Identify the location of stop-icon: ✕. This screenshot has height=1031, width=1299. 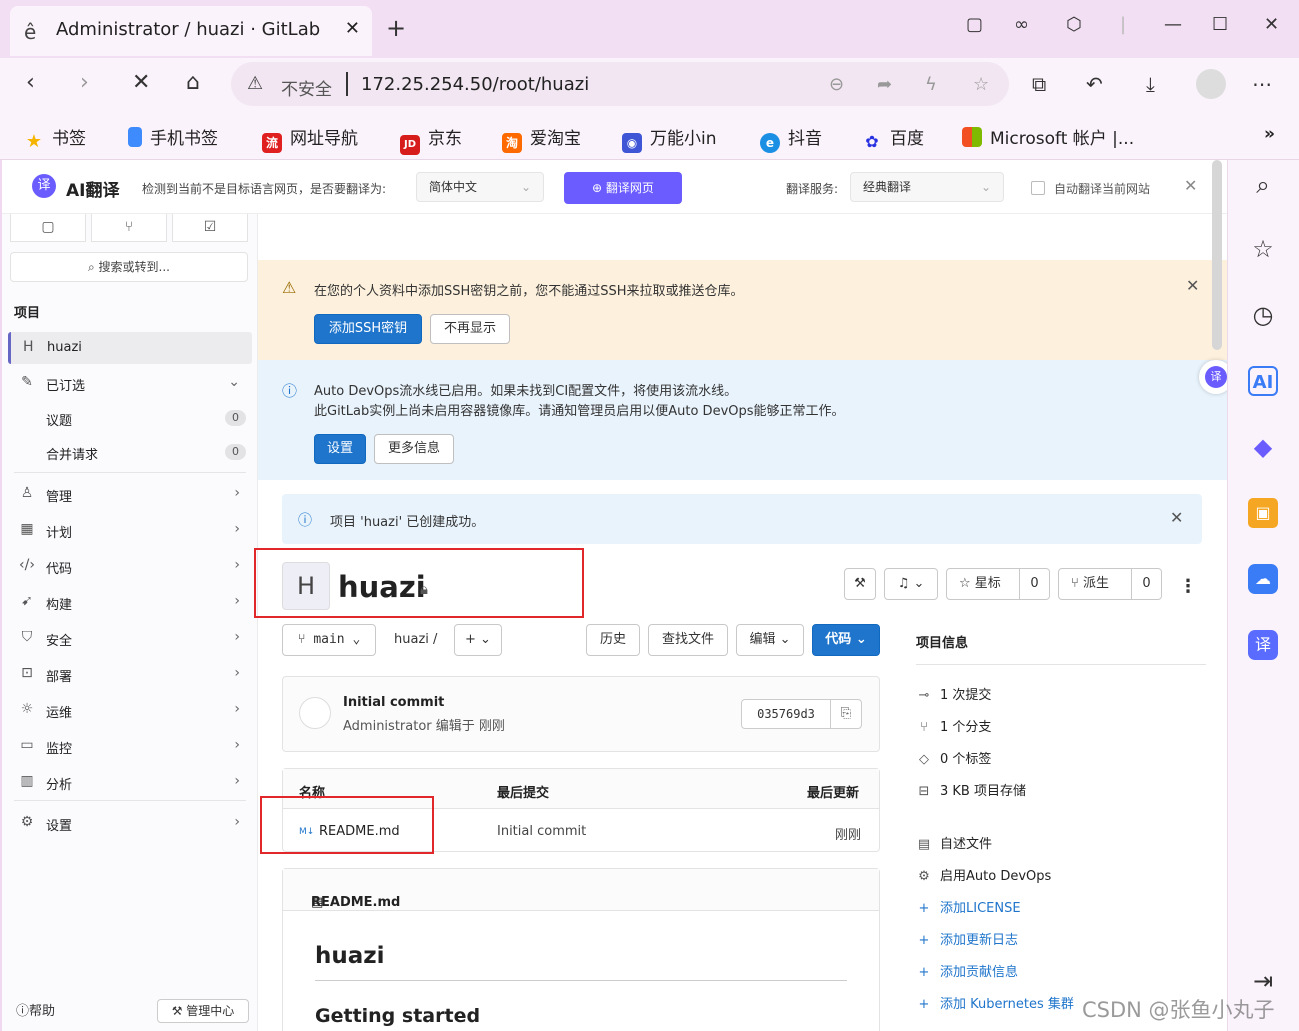
(141, 82).